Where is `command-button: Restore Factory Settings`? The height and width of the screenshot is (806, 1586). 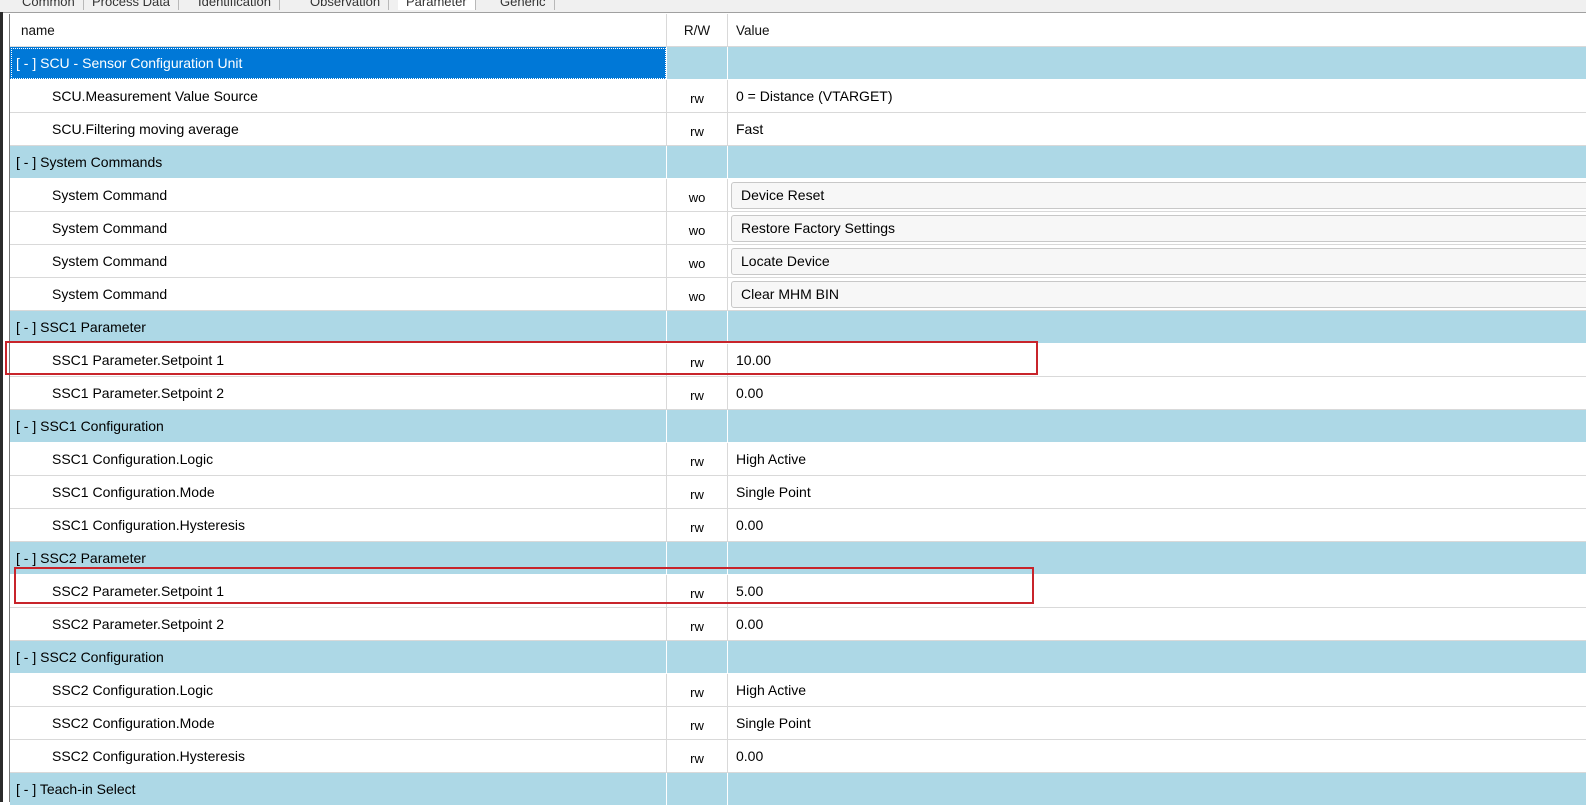 command-button: Restore Factory Settings is located at coordinates (1158, 228).